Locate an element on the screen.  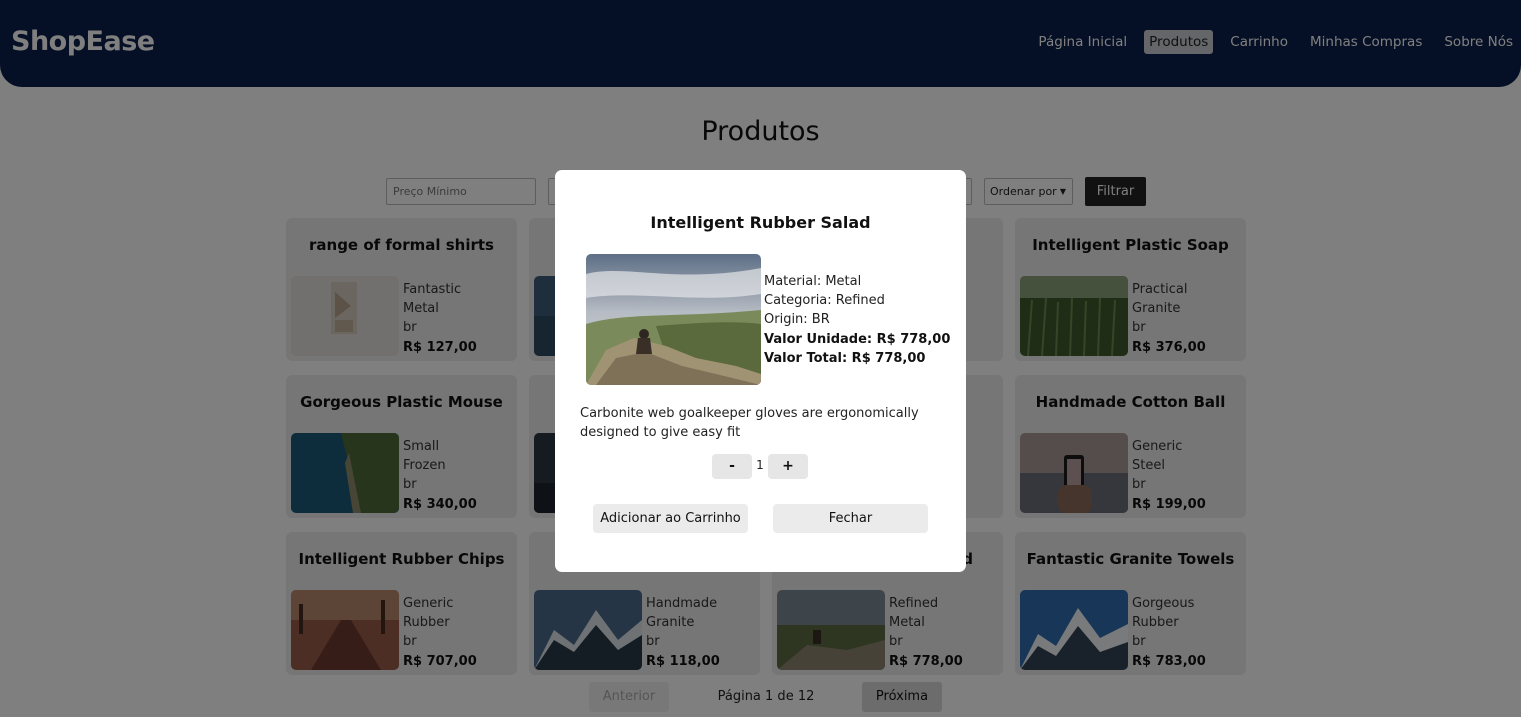
quantity-decrease-button: - is located at coordinates (732, 466).